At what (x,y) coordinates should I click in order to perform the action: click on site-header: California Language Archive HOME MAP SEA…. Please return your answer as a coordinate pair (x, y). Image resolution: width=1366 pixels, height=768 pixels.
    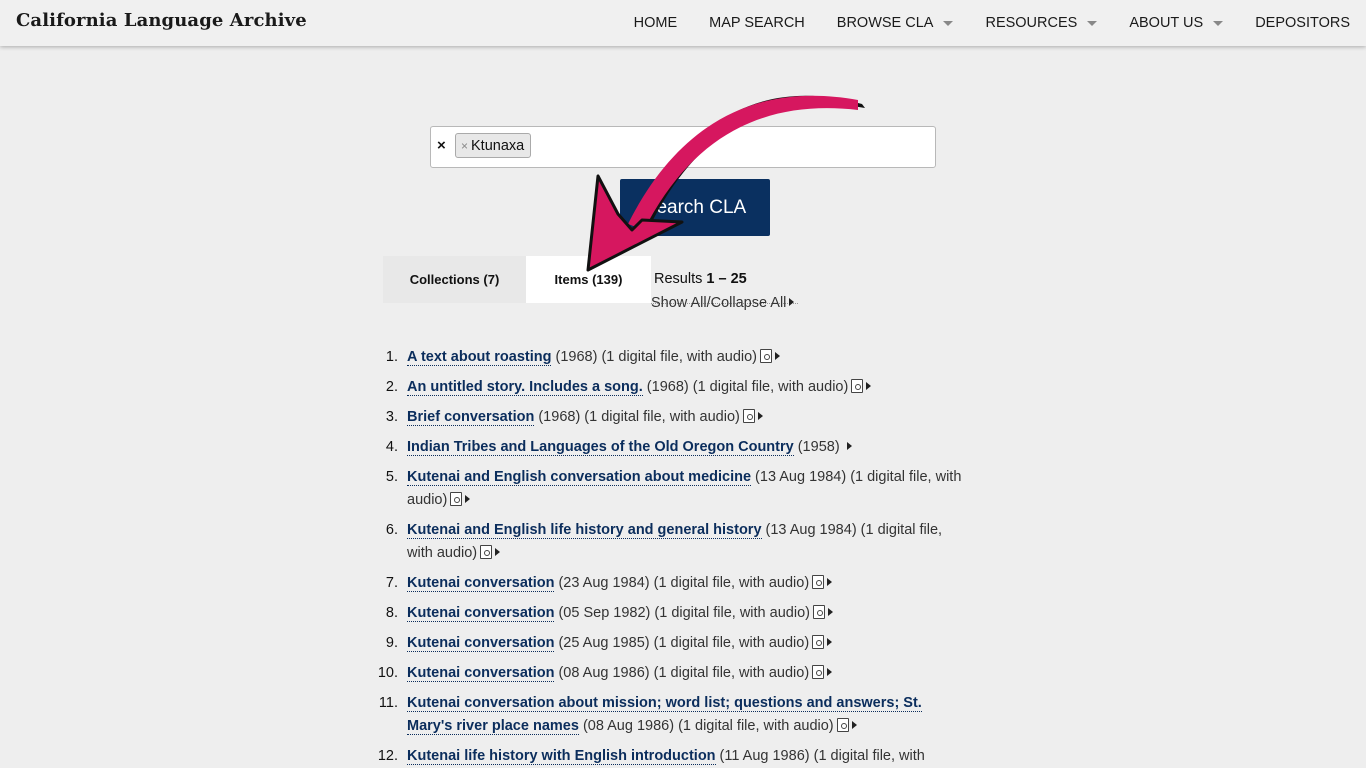
    Looking at the image, I should click on (683, 23).